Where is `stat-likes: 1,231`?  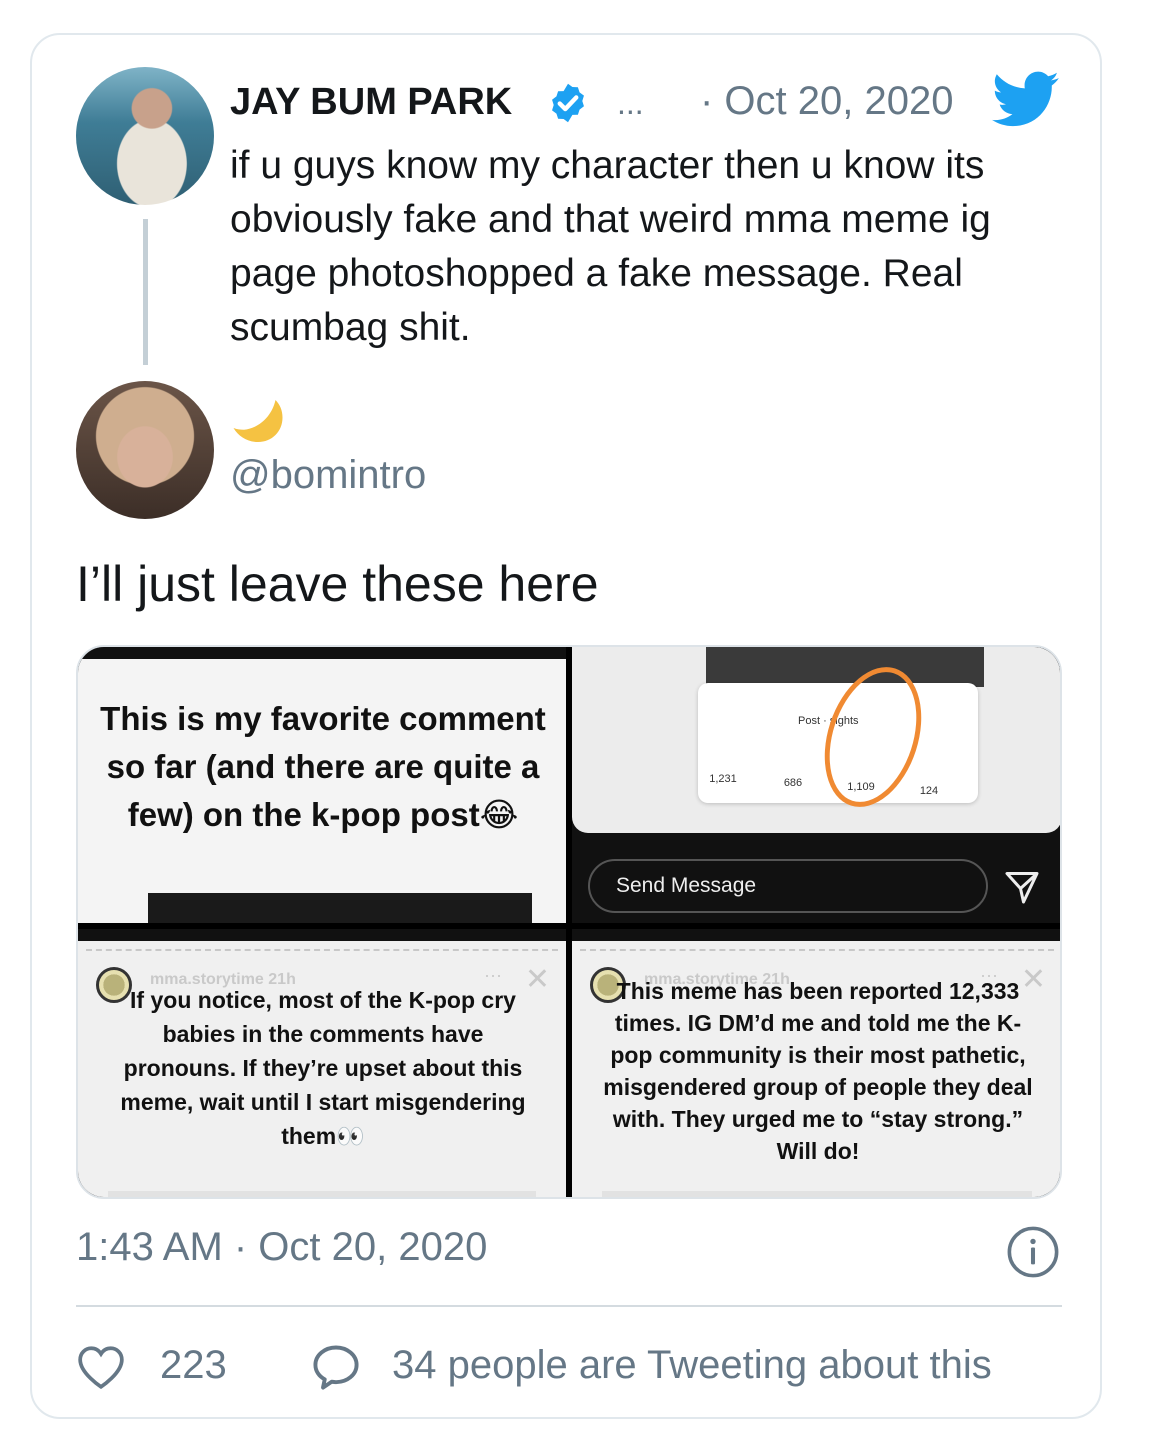
stat-likes: 1,231 is located at coordinates (723, 779).